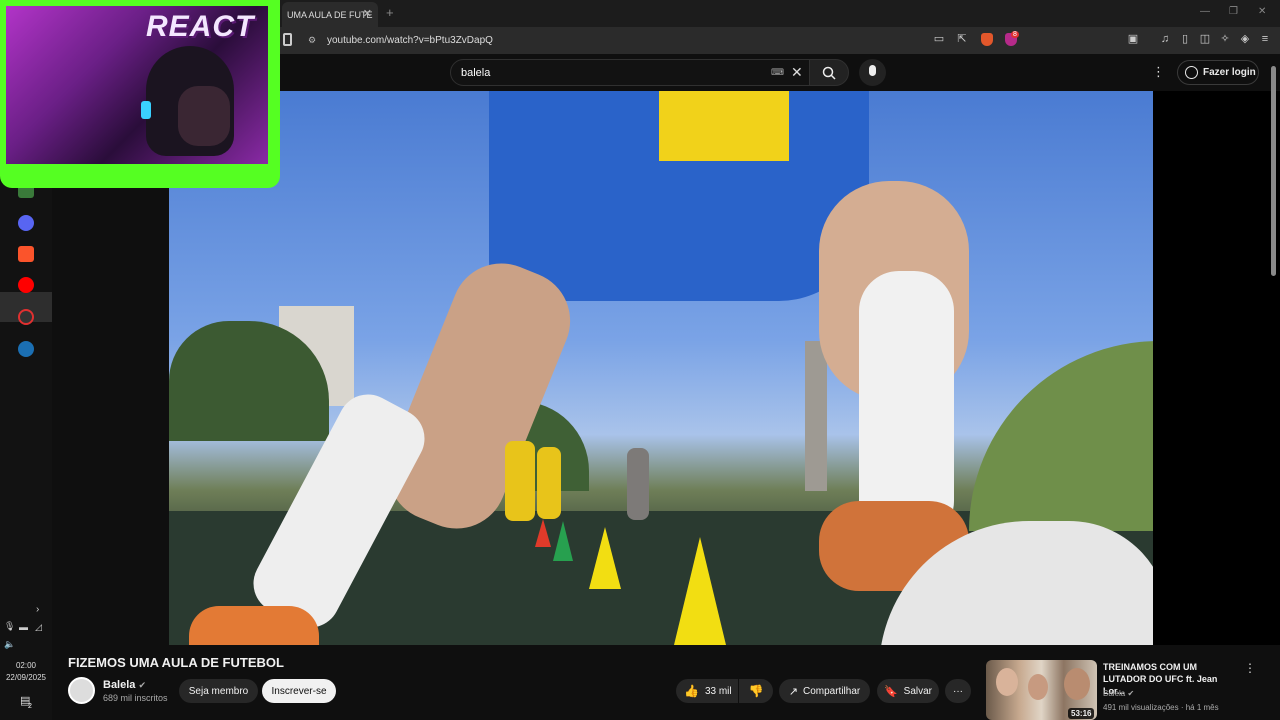  Describe the element at coordinates (660, 40) in the screenshot. I see `url-field: ⚙ youtube.com/watch?v=bPtu3ZvDapQ` at that location.